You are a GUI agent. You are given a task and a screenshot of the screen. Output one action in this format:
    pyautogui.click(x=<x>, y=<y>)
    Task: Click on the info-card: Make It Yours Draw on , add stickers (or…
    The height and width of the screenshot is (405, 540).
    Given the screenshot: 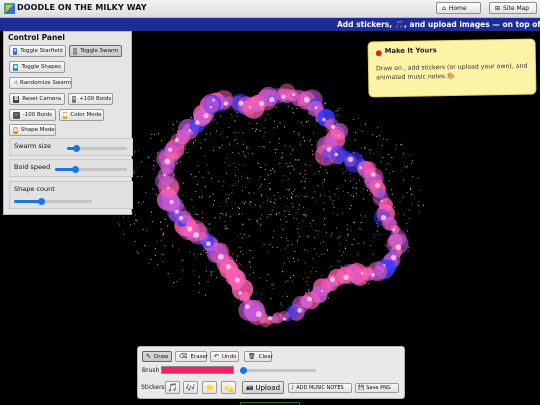 What is the action you would take?
    pyautogui.click(x=452, y=68)
    